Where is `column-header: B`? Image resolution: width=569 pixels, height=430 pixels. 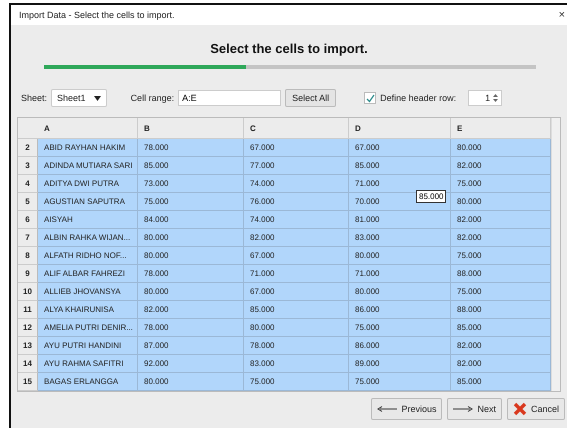
column-header: B is located at coordinates (191, 128).